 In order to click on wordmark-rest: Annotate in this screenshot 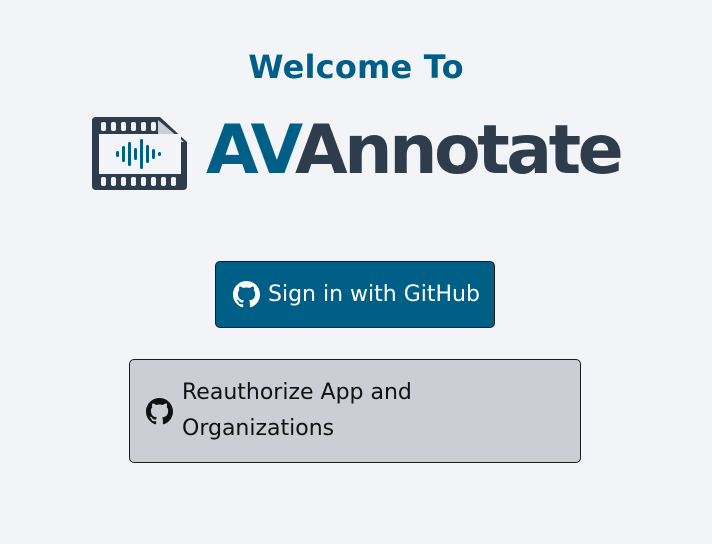, I will do `click(459, 150)`.